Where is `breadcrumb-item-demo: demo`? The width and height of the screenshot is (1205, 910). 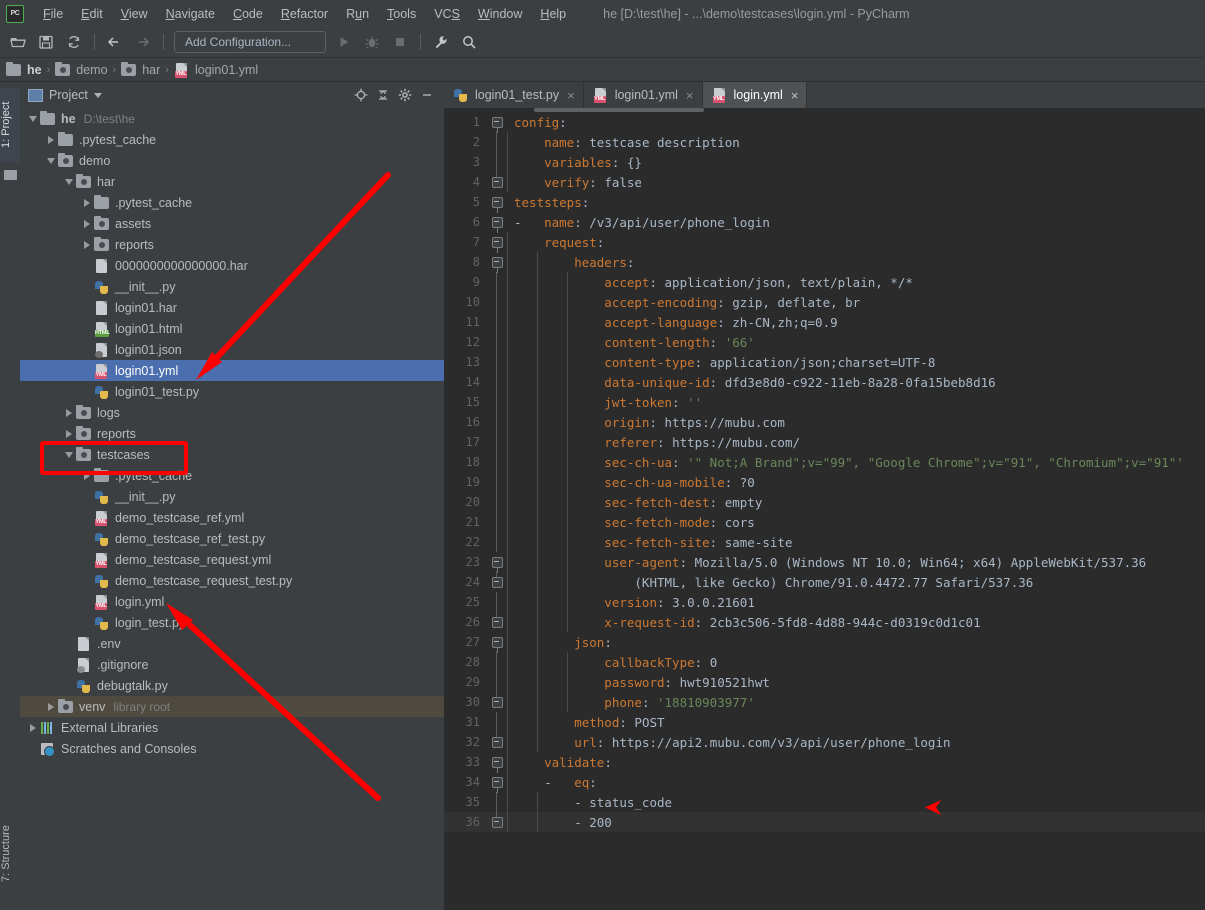
breadcrumb-item-demo: demo is located at coordinates (81, 69).